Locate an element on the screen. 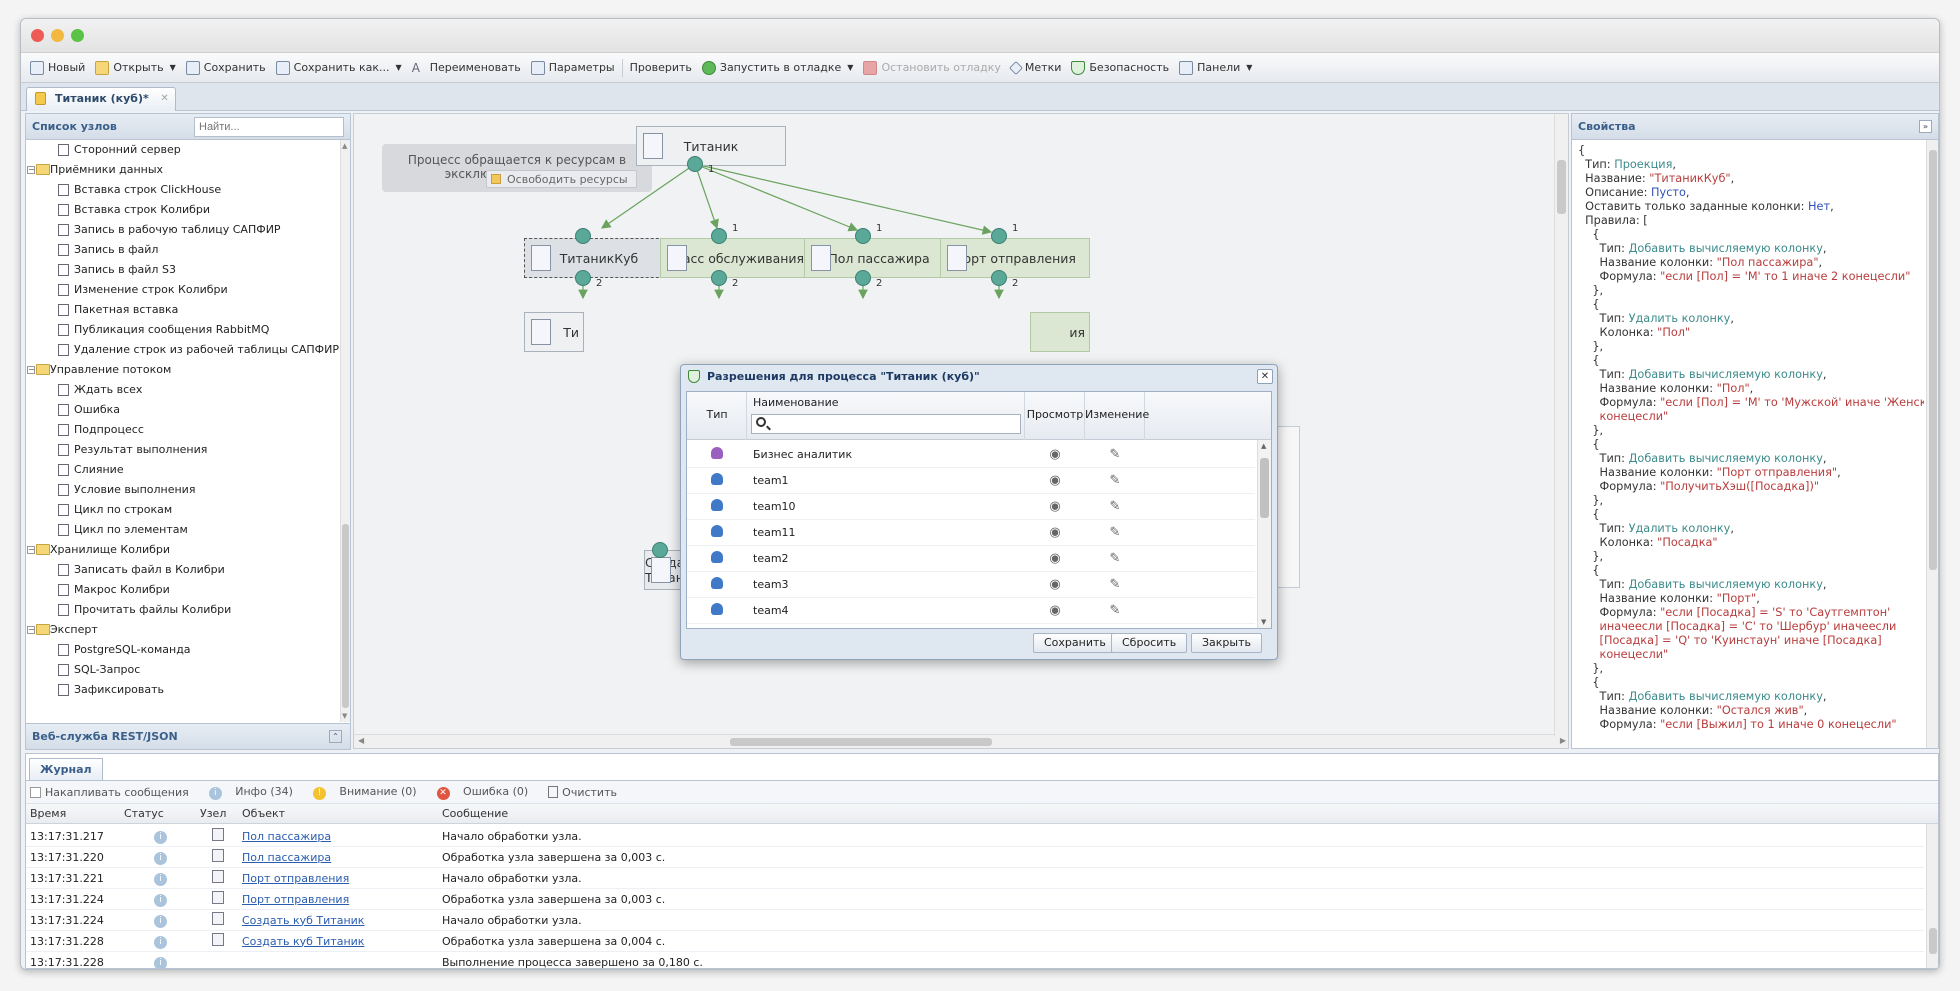 The image size is (1960, 991). tree-item: Цикл по элементам is located at coordinates (184, 530).